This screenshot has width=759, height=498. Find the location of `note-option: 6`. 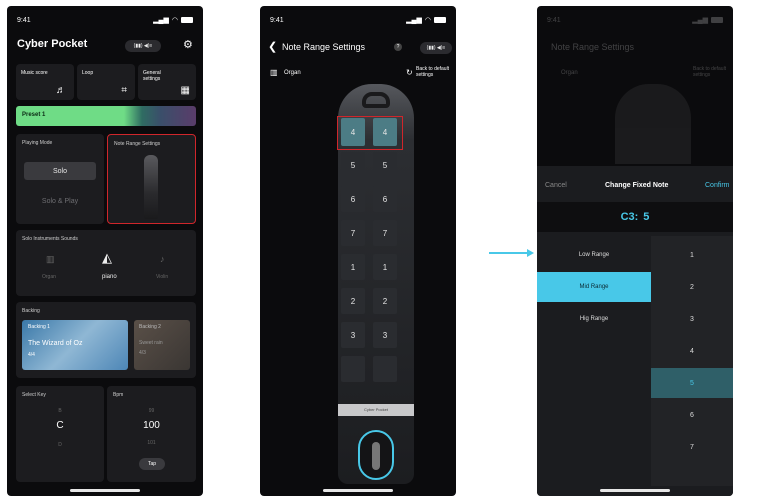

note-option: 6 is located at coordinates (692, 415).